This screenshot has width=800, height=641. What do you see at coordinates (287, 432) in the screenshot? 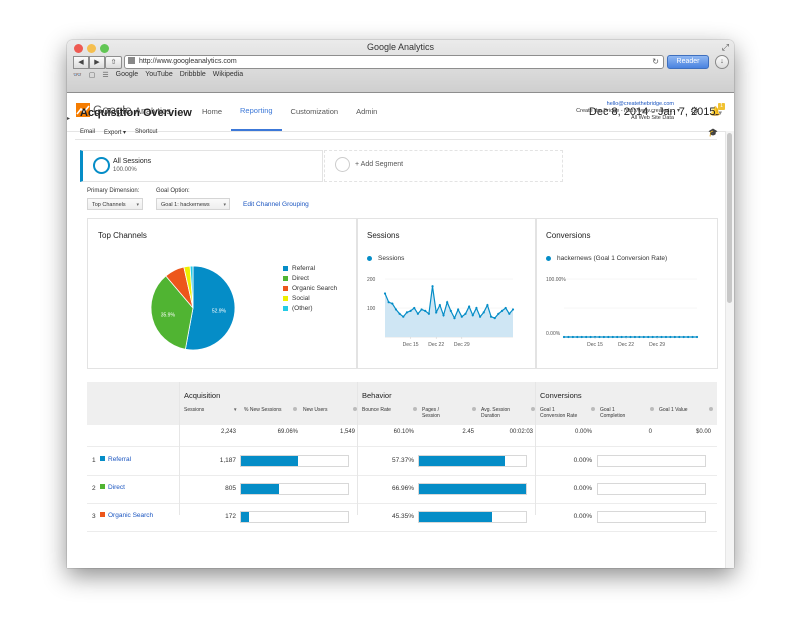
I see `total-new-sessions: 69.06%` at bounding box center [287, 432].